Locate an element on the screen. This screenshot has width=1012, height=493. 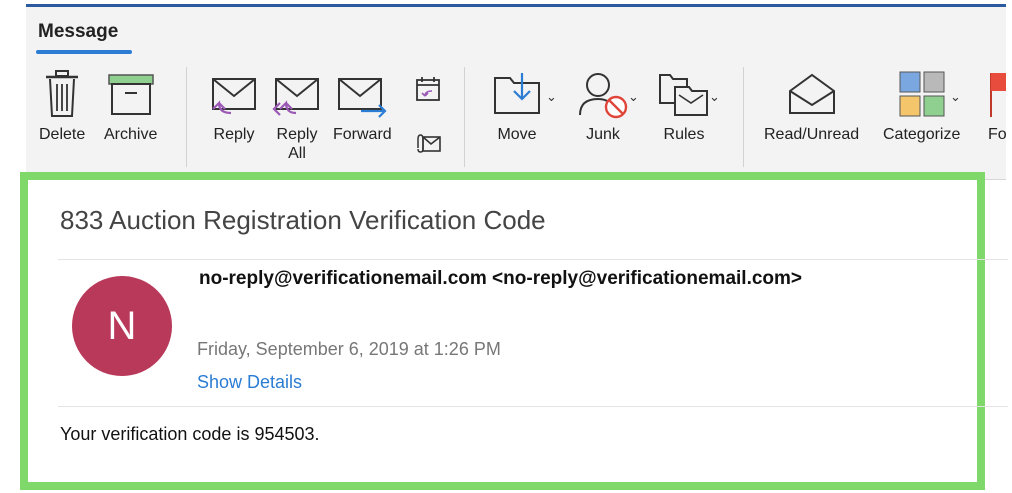
reply-label: Reply is located at coordinates (234, 134).